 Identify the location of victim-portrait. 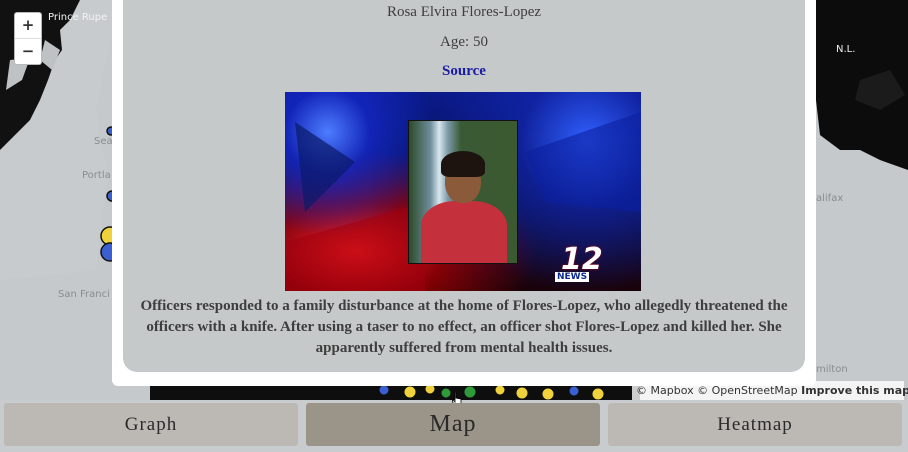
(463, 192).